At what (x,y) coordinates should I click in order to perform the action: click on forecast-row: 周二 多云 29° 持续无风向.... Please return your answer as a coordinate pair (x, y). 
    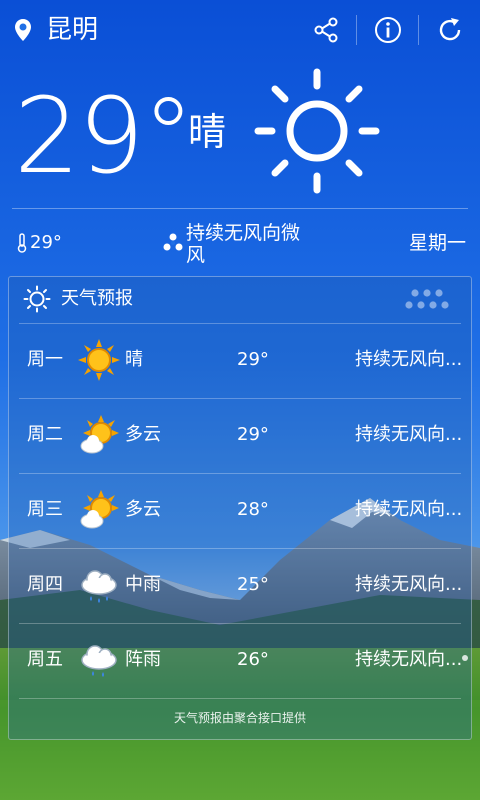
    Looking at the image, I should click on (240, 436).